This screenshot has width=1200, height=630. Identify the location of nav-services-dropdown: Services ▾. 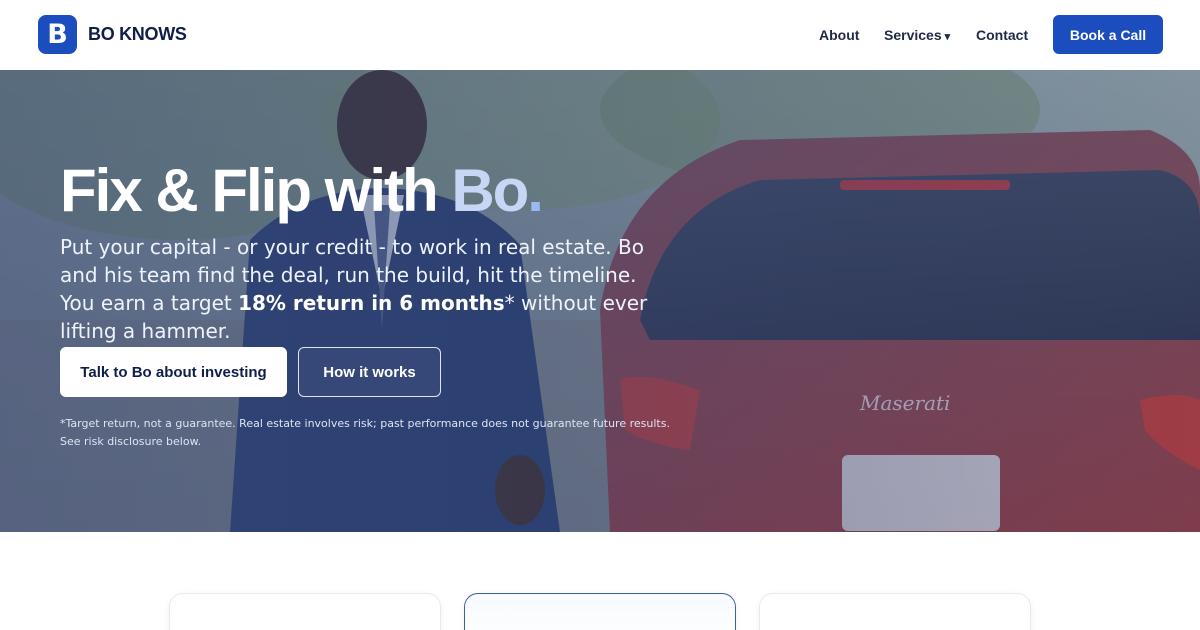
(917, 35).